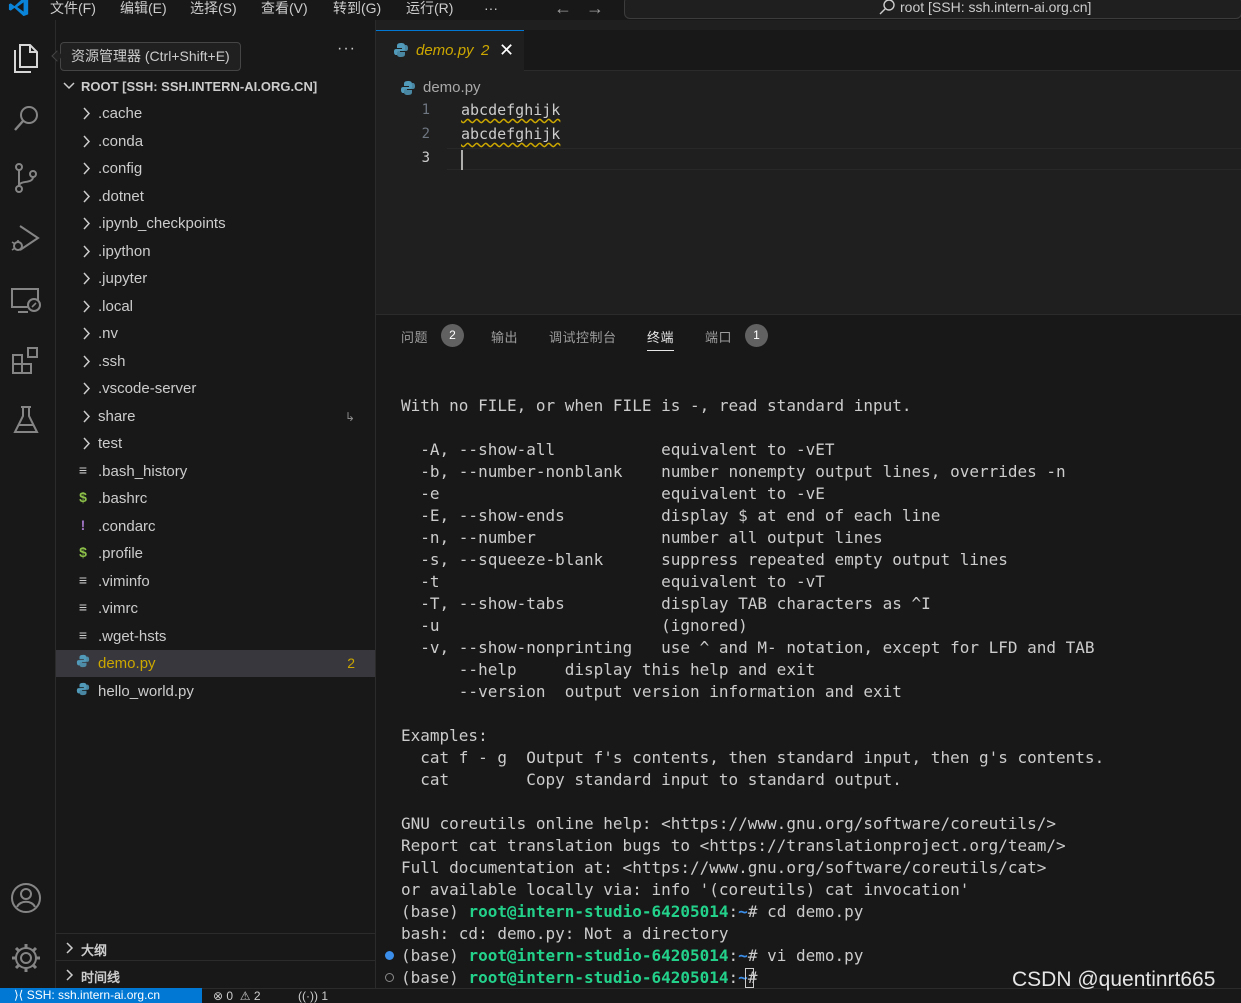  Describe the element at coordinates (215, 333) in the screenshot. I see `tree-folder: .nv` at that location.